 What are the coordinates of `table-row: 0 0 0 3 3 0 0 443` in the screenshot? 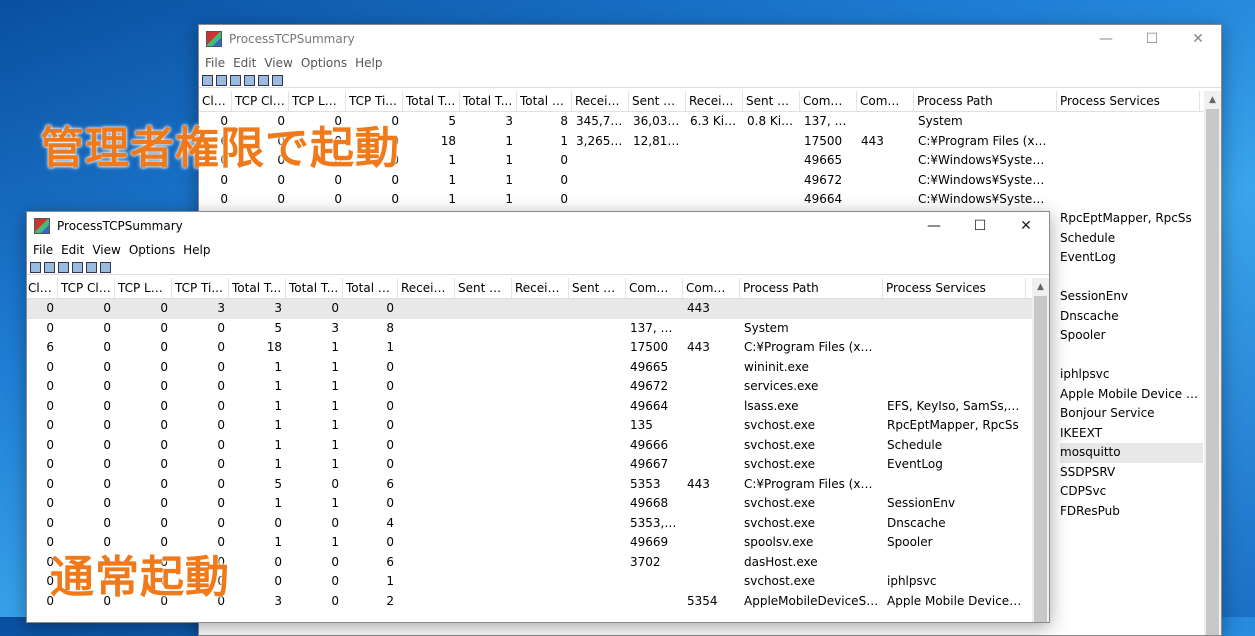 It's located at (538, 309).